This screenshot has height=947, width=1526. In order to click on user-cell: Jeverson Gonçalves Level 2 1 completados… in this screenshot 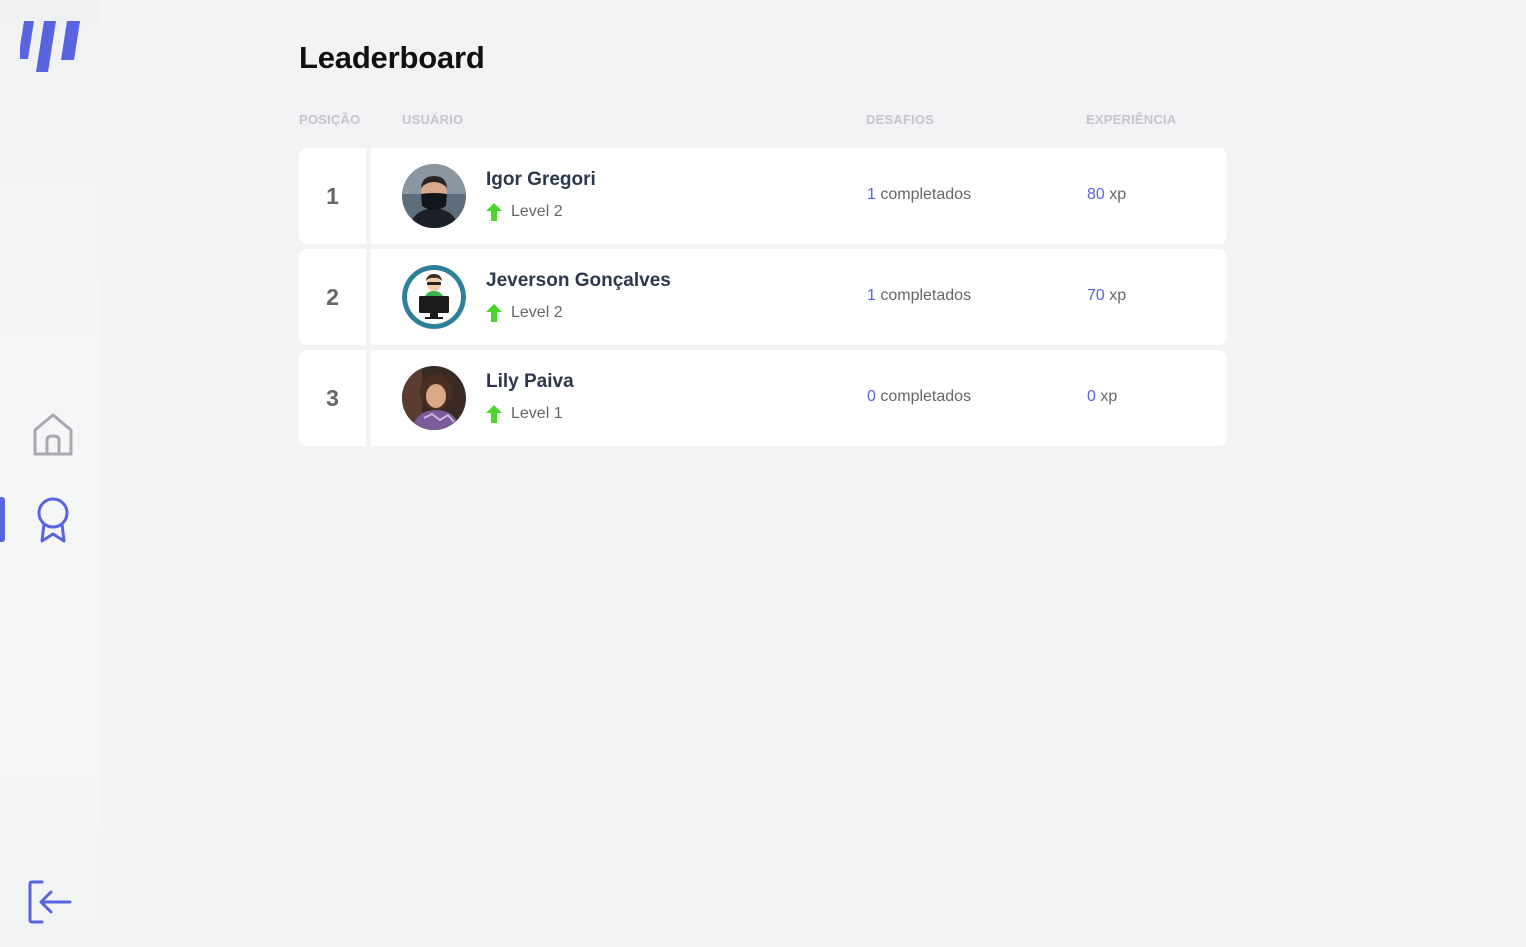, I will do `click(799, 297)`.